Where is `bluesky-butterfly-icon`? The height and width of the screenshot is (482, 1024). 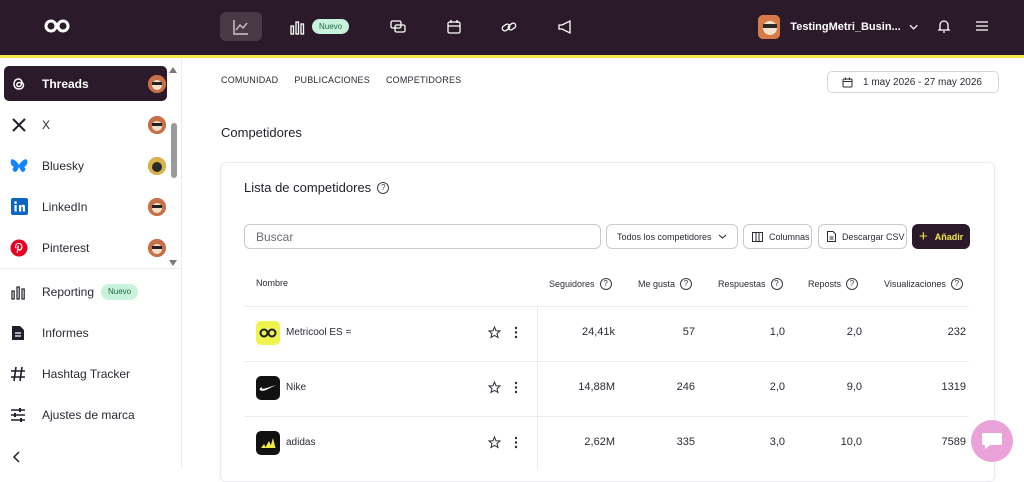 bluesky-butterfly-icon is located at coordinates (19, 166).